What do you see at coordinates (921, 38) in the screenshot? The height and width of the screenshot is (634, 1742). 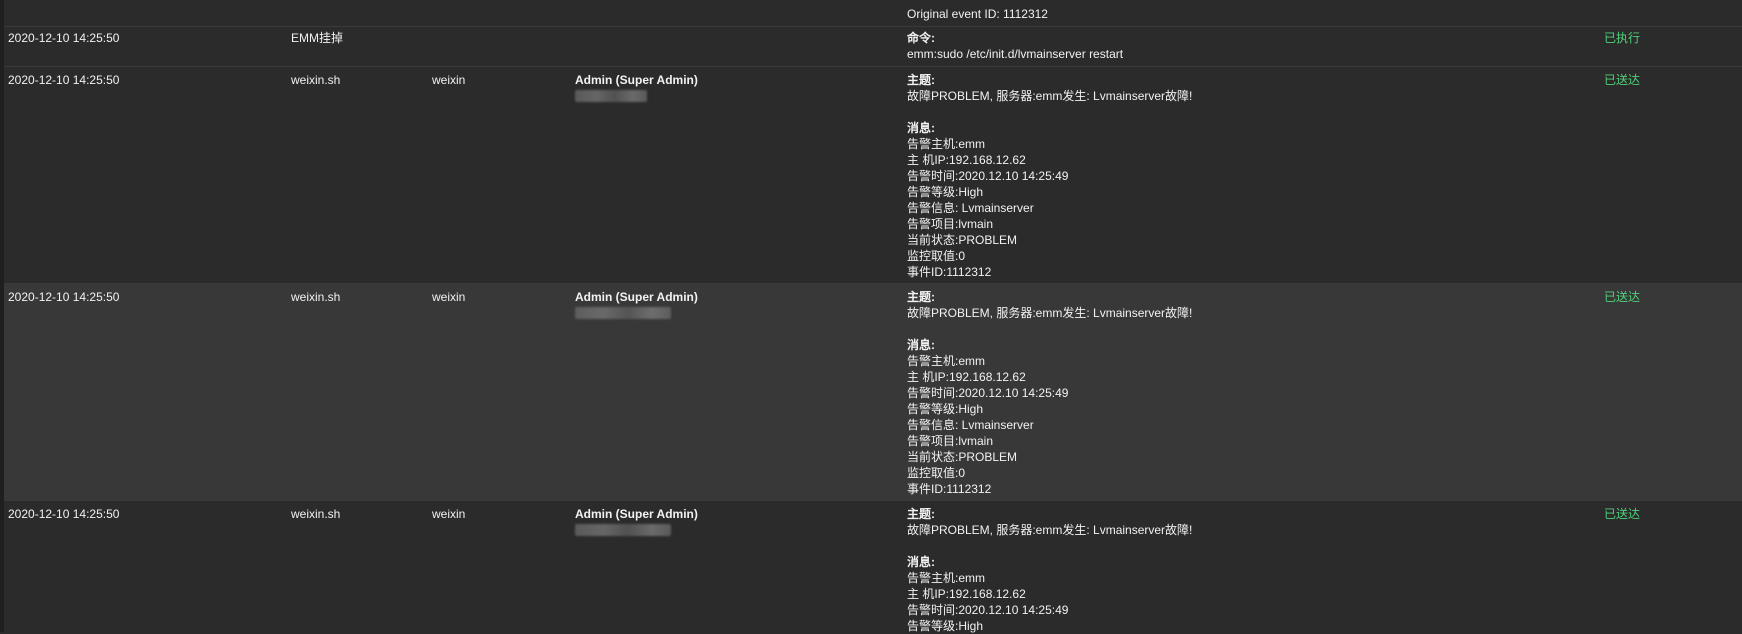 I see `command-label: 命令:` at bounding box center [921, 38].